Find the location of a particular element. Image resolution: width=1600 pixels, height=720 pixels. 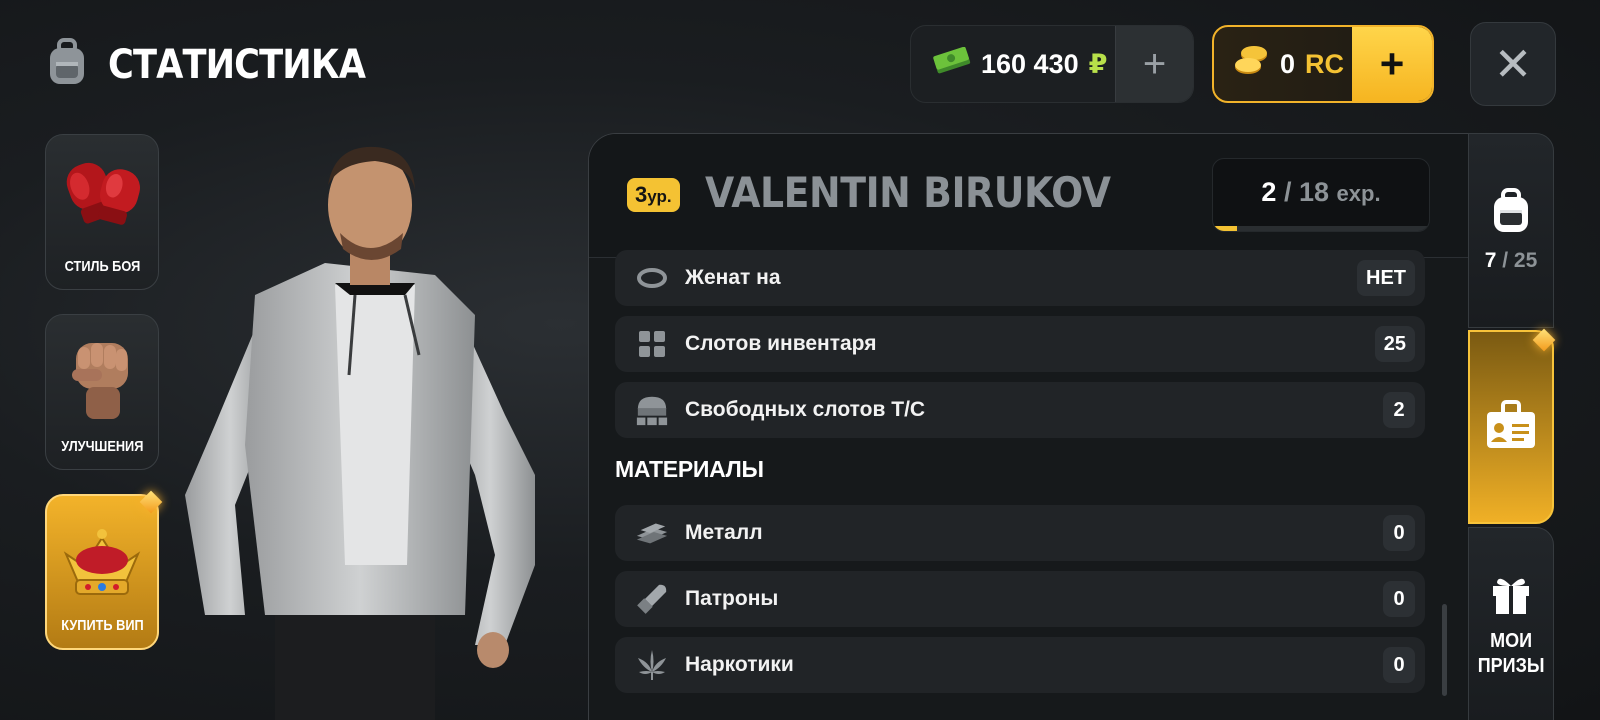

stat-row-inventory-slots: Слотов инвентаря 25 is located at coordinates (1020, 344).